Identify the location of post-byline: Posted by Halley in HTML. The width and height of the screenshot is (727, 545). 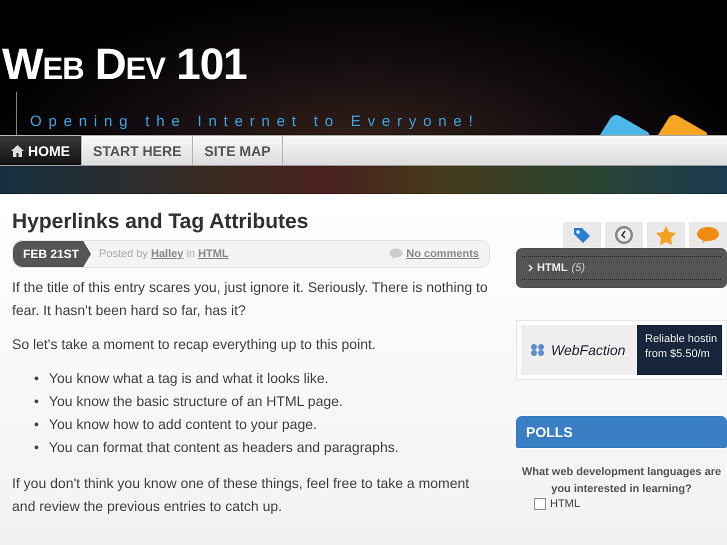
(164, 254).